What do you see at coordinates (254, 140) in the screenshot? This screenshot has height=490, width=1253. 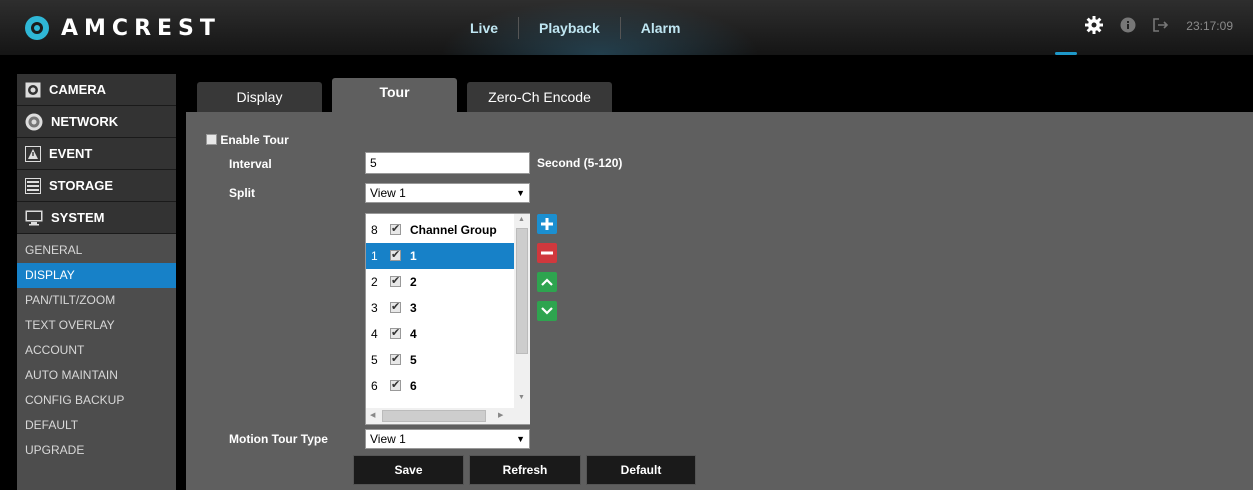 I see `enable-tour-label: Enable Tour` at bounding box center [254, 140].